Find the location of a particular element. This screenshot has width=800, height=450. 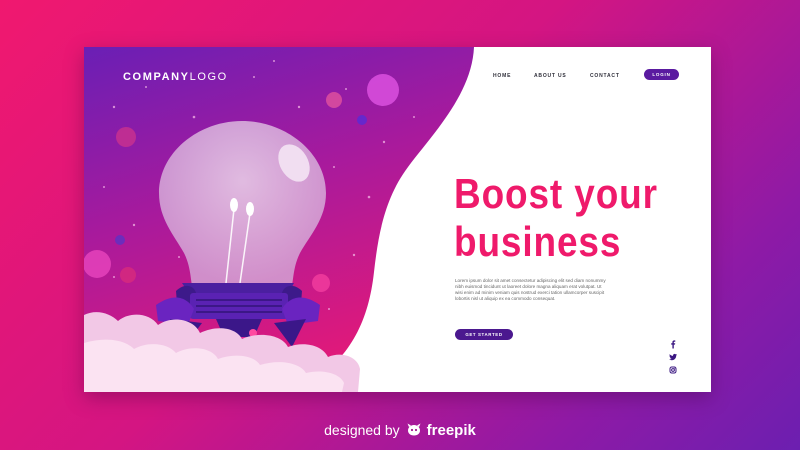

credit-prefix: designed by is located at coordinates (362, 430).